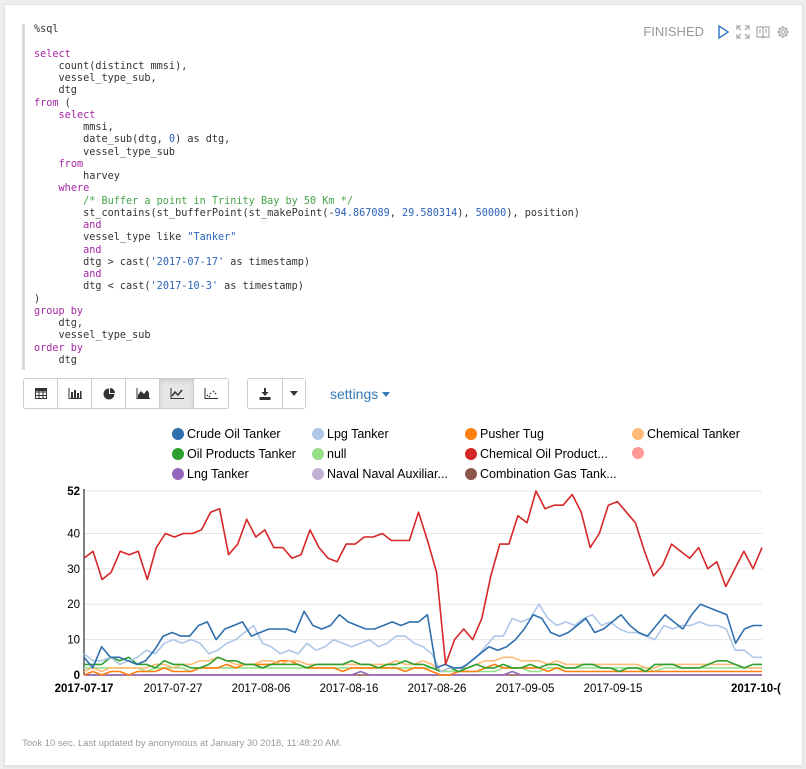  Describe the element at coordinates (525, 689) in the screenshot. I see `x-tick-label: 2017-09-05` at that location.